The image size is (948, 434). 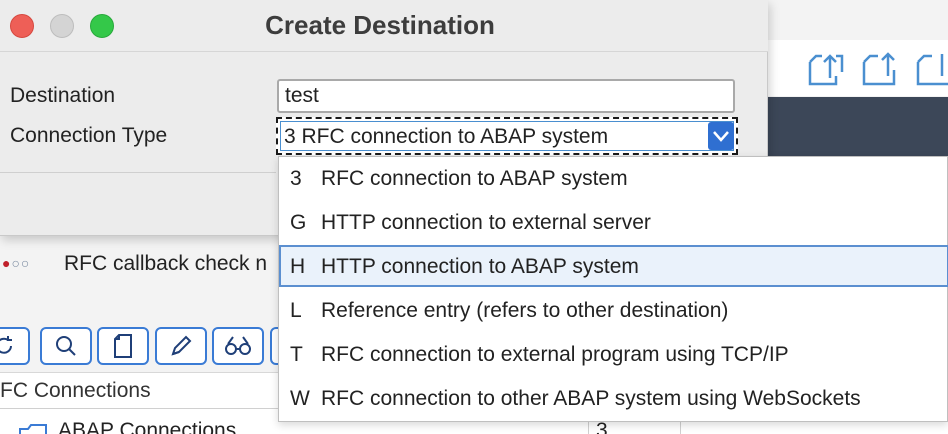 I want to click on table-row-label: ABAP Connections, so click(x=147, y=426).